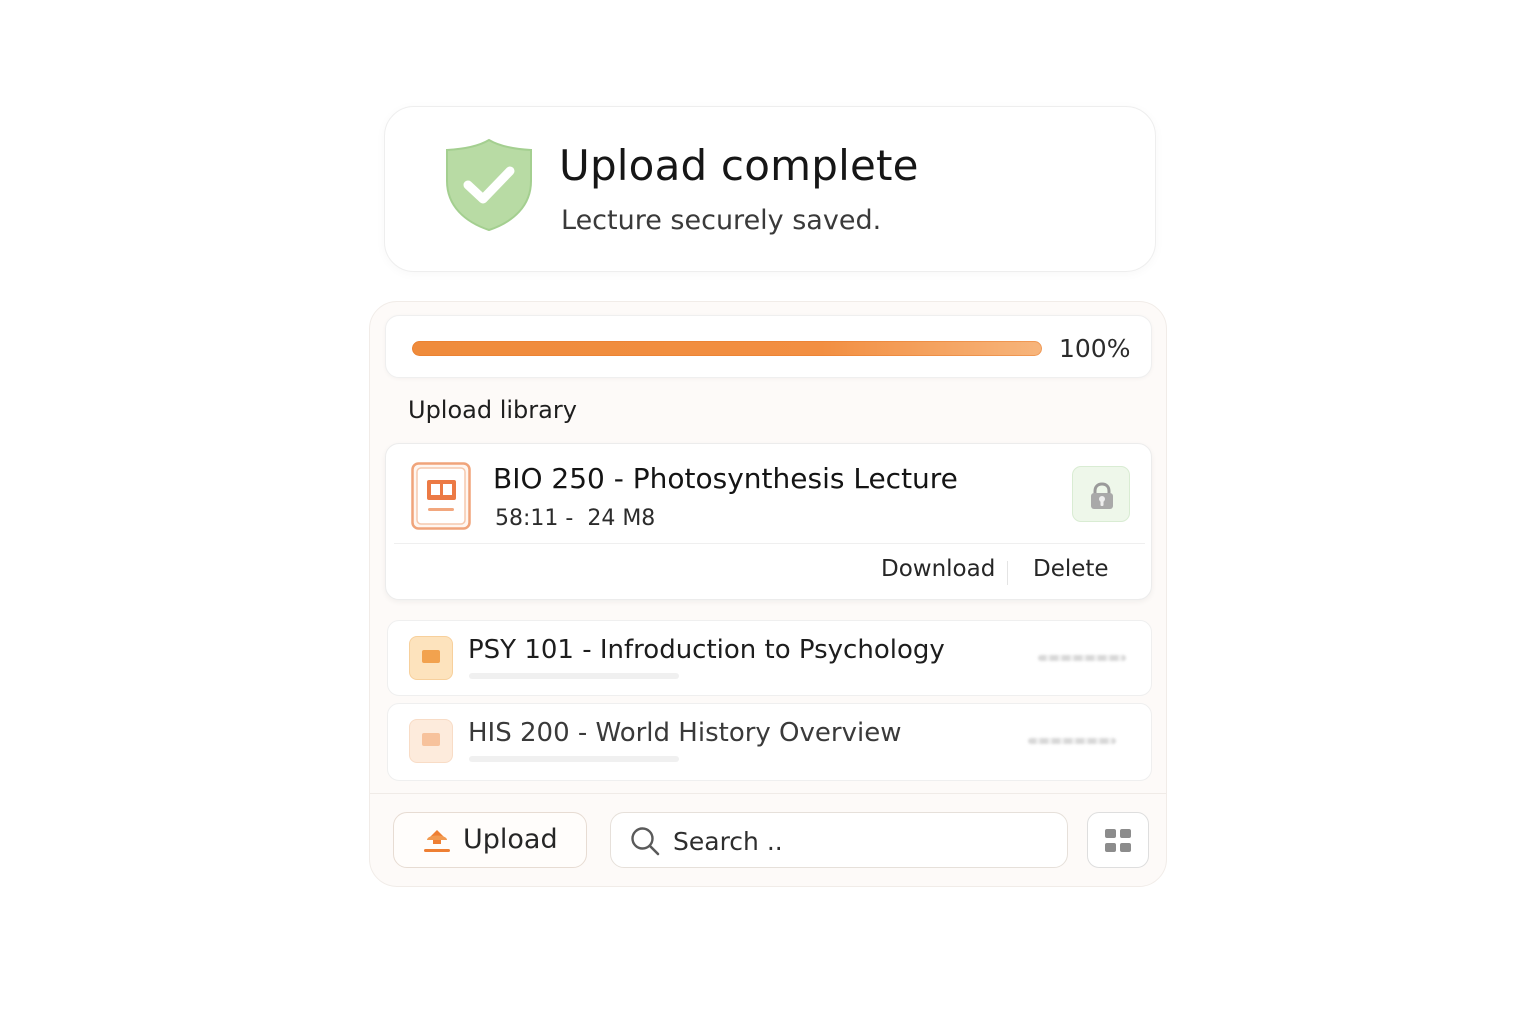 This screenshot has width=1536, height=1024. I want to click on delete-button: Delete, so click(1071, 569).